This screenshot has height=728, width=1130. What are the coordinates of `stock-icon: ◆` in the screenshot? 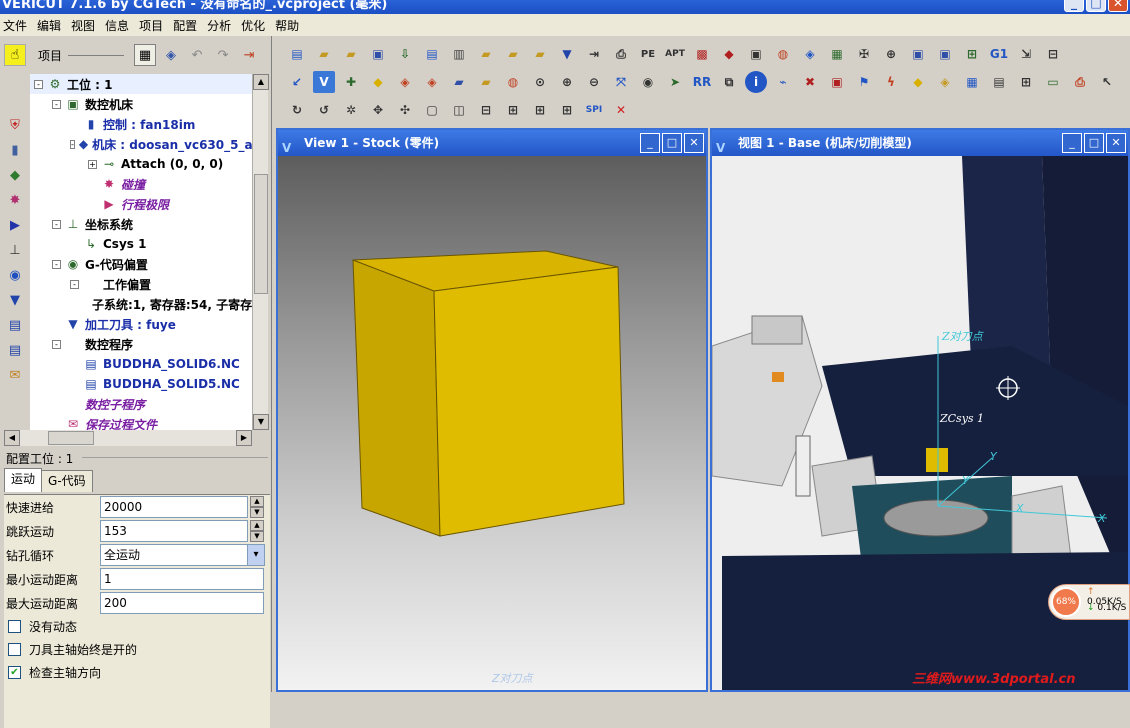 It's located at (378, 82).